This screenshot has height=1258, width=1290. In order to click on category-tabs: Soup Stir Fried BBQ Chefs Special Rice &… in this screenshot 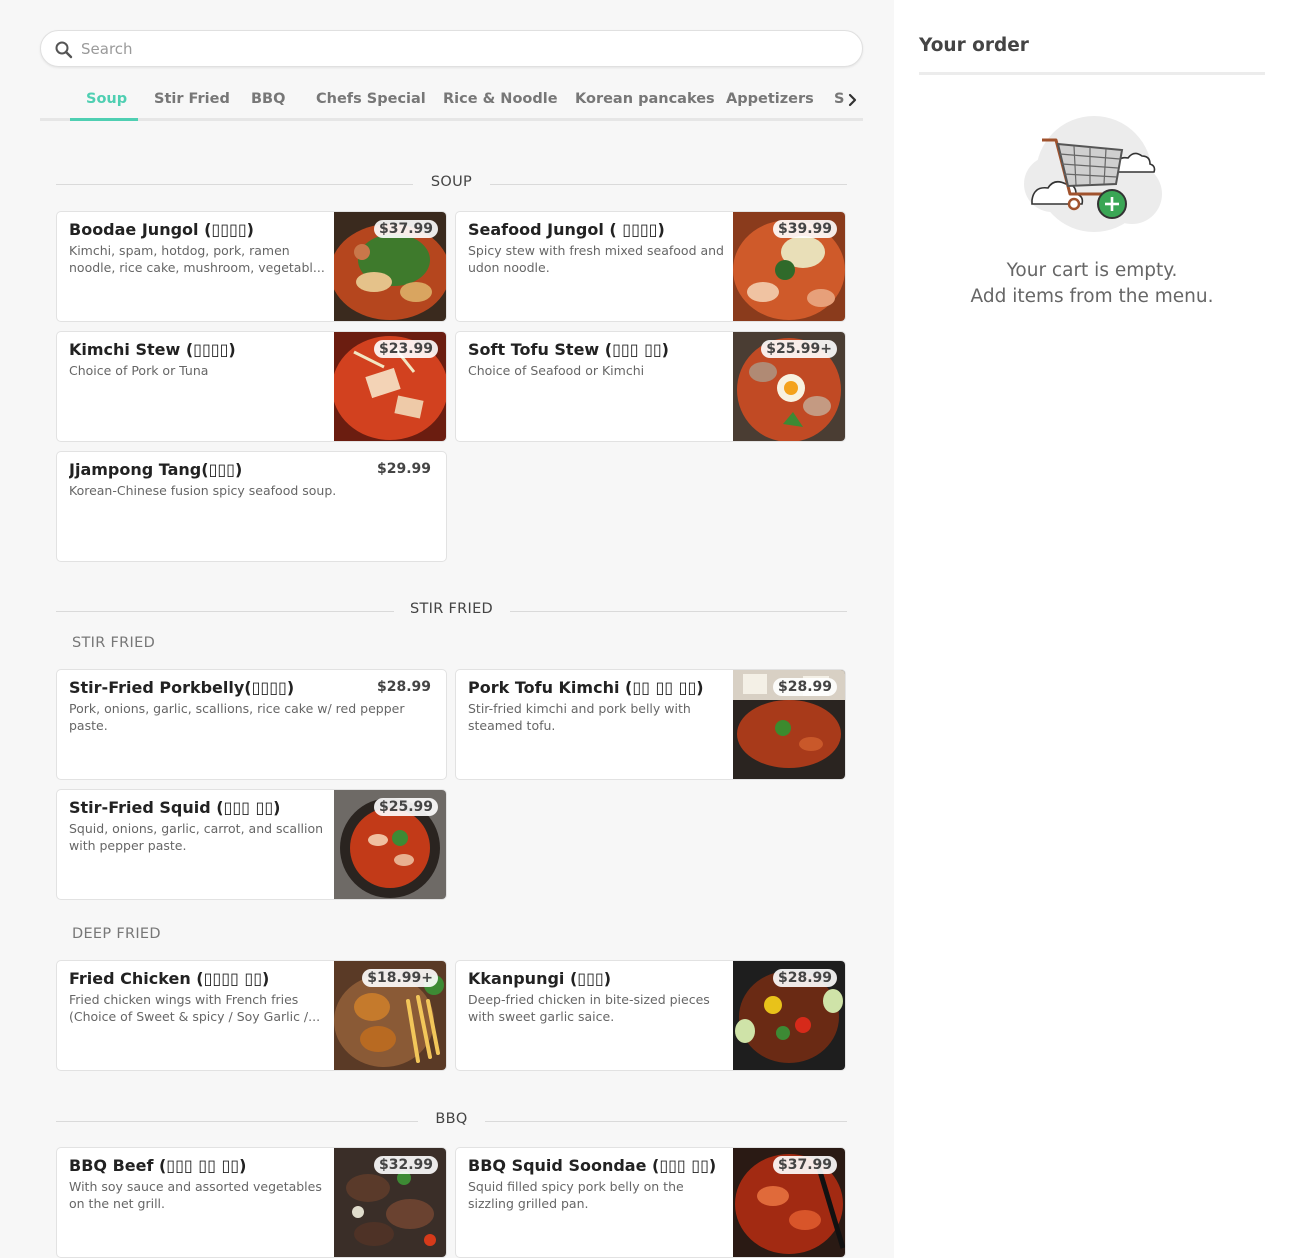, I will do `click(451, 102)`.